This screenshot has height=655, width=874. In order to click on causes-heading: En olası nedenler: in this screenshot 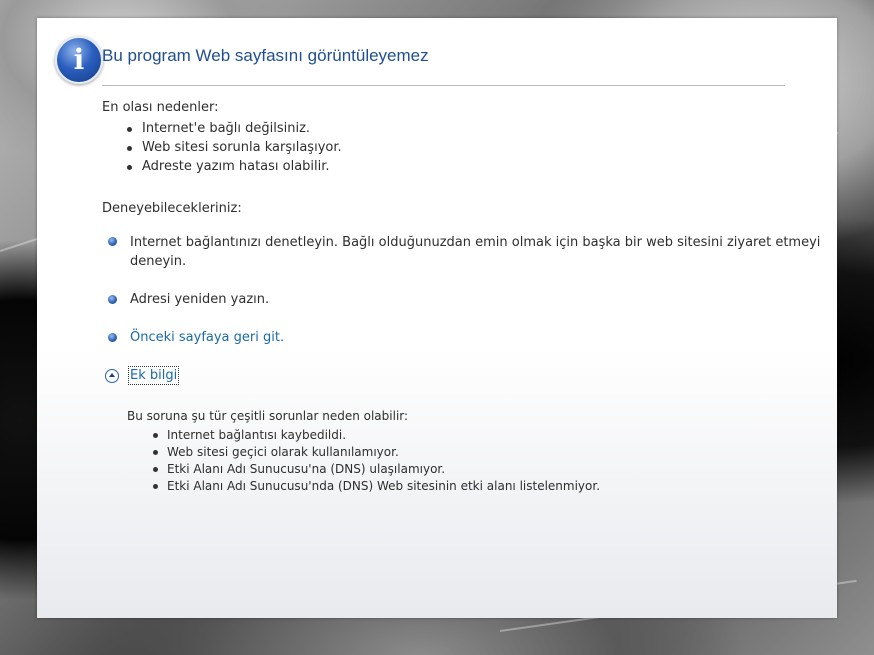, I will do `click(160, 107)`.